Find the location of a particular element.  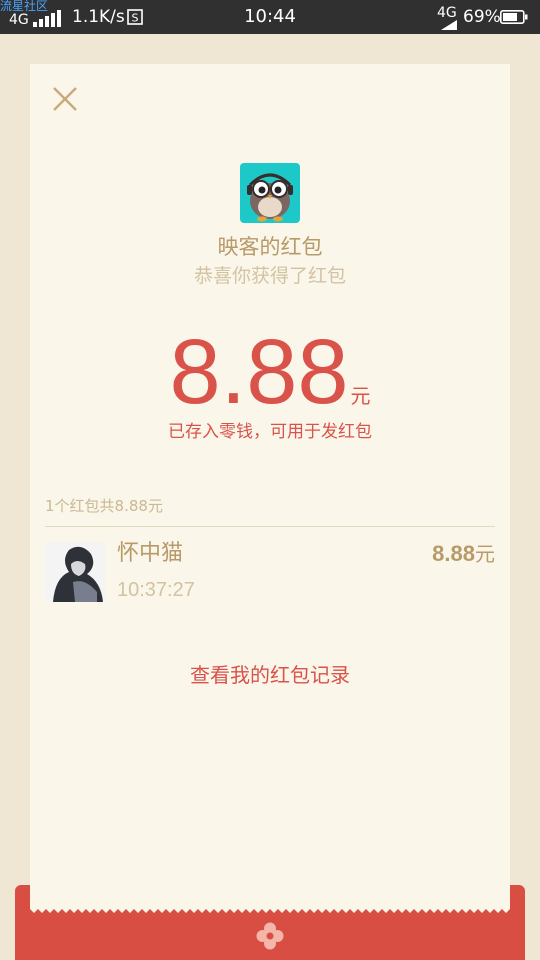

view-records-link: 查看我的红包记录 is located at coordinates (270, 675).